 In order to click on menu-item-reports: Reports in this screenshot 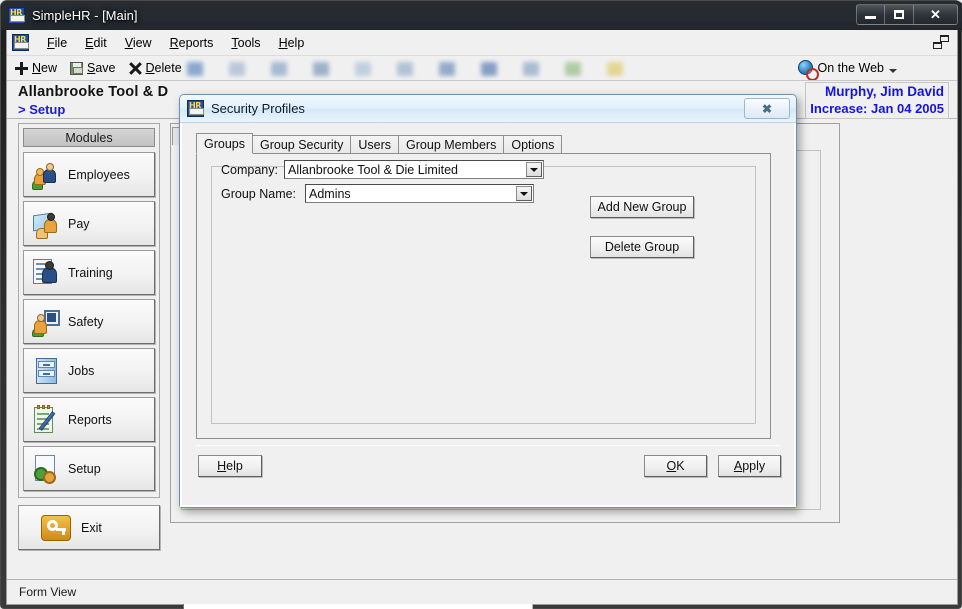, I will do `click(192, 43)`.